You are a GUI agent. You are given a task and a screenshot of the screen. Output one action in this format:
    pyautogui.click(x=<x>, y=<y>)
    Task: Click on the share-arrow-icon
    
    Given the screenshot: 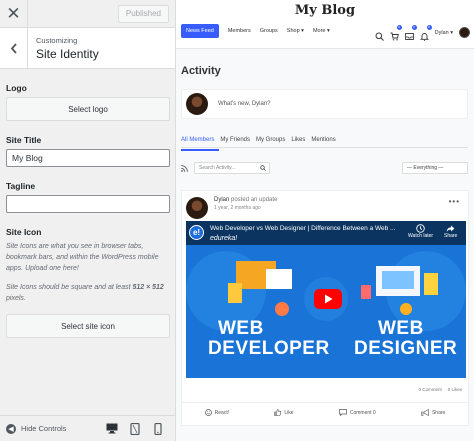 What is the action you would take?
    pyautogui.click(x=450, y=228)
    